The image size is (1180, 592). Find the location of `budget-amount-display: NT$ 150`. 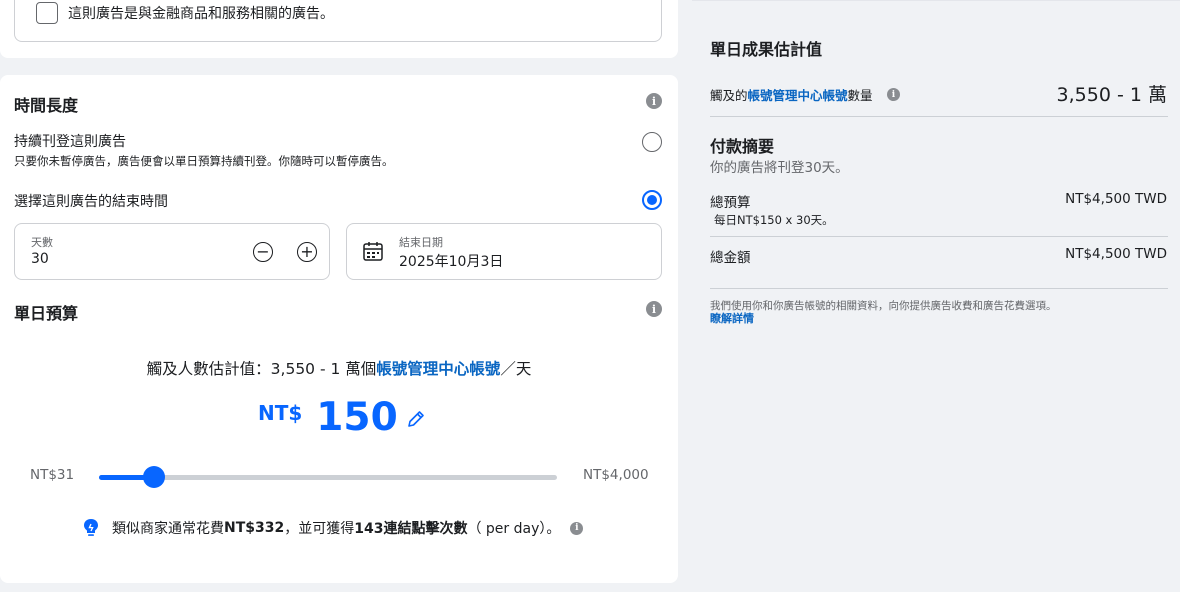

budget-amount-display: NT$ 150 is located at coordinates (342, 418).